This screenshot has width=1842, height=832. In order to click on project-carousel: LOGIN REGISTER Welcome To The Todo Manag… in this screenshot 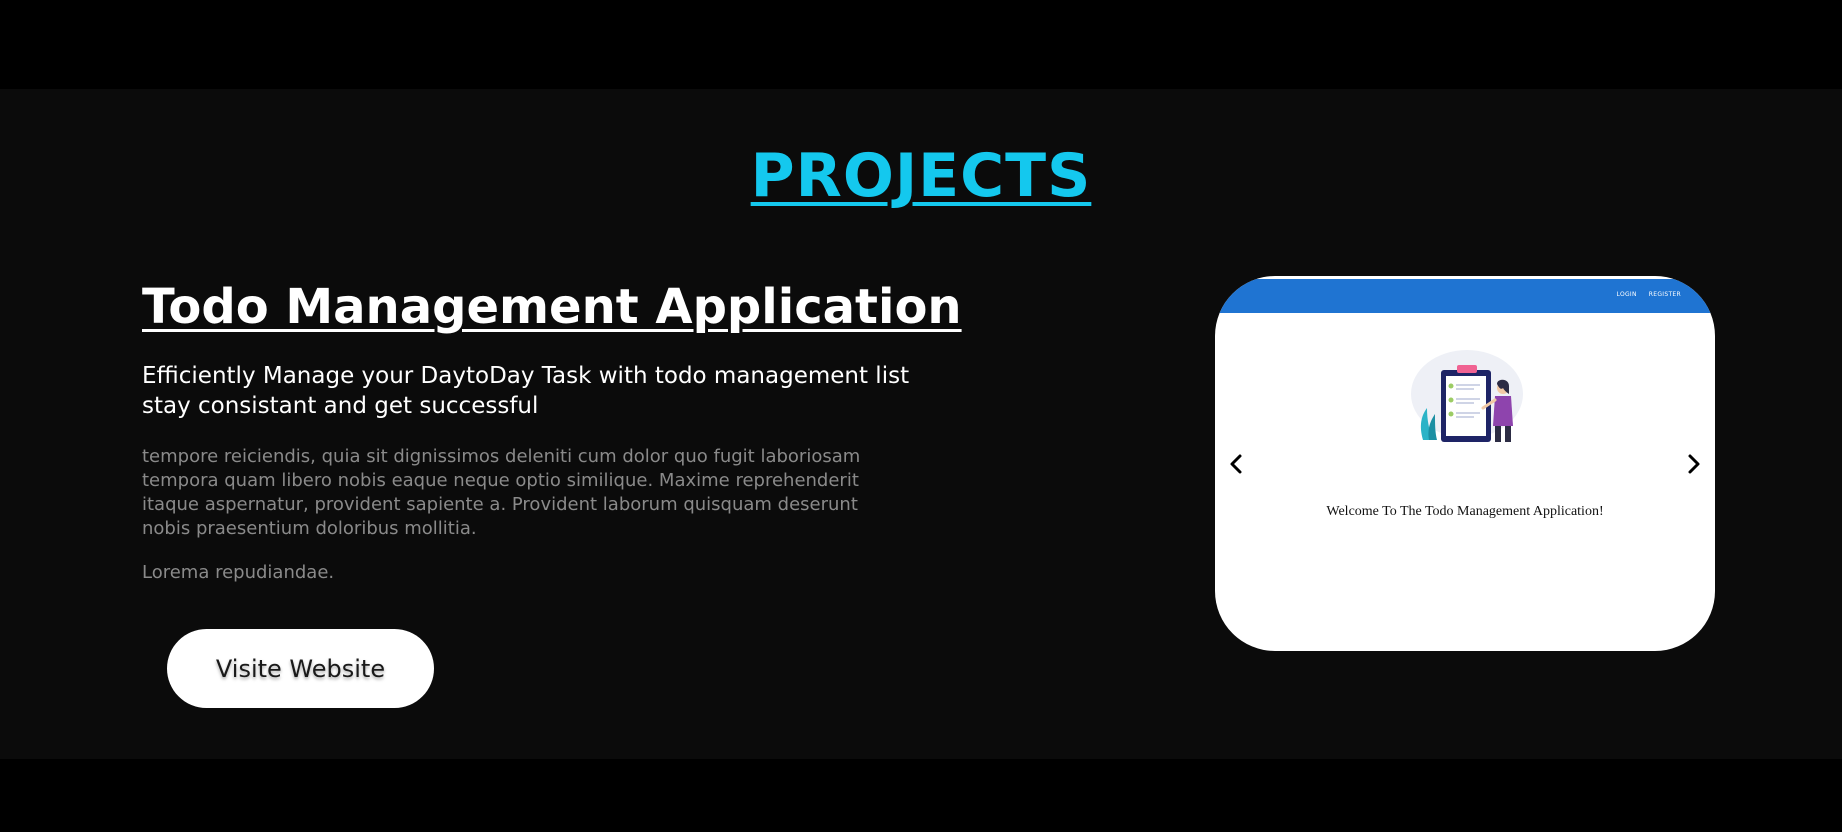, I will do `click(1465, 463)`.